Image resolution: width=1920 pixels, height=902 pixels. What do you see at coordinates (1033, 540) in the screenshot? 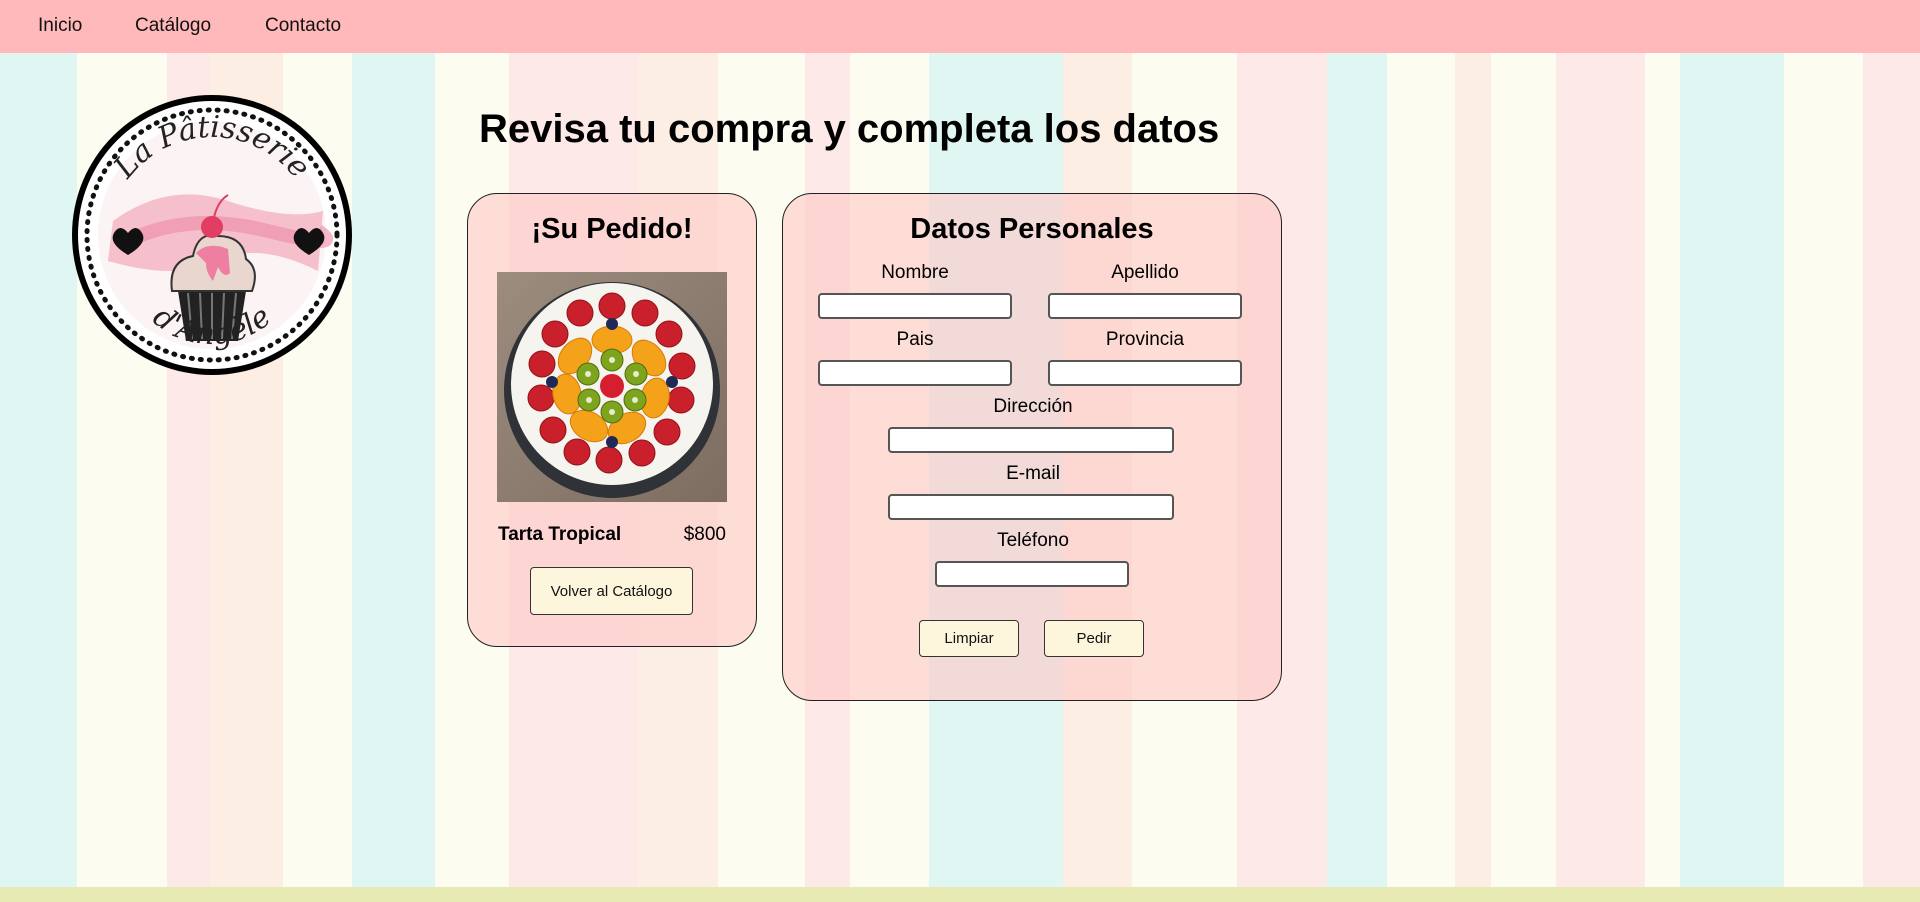
I see `telefono-label: Teléfono` at bounding box center [1033, 540].